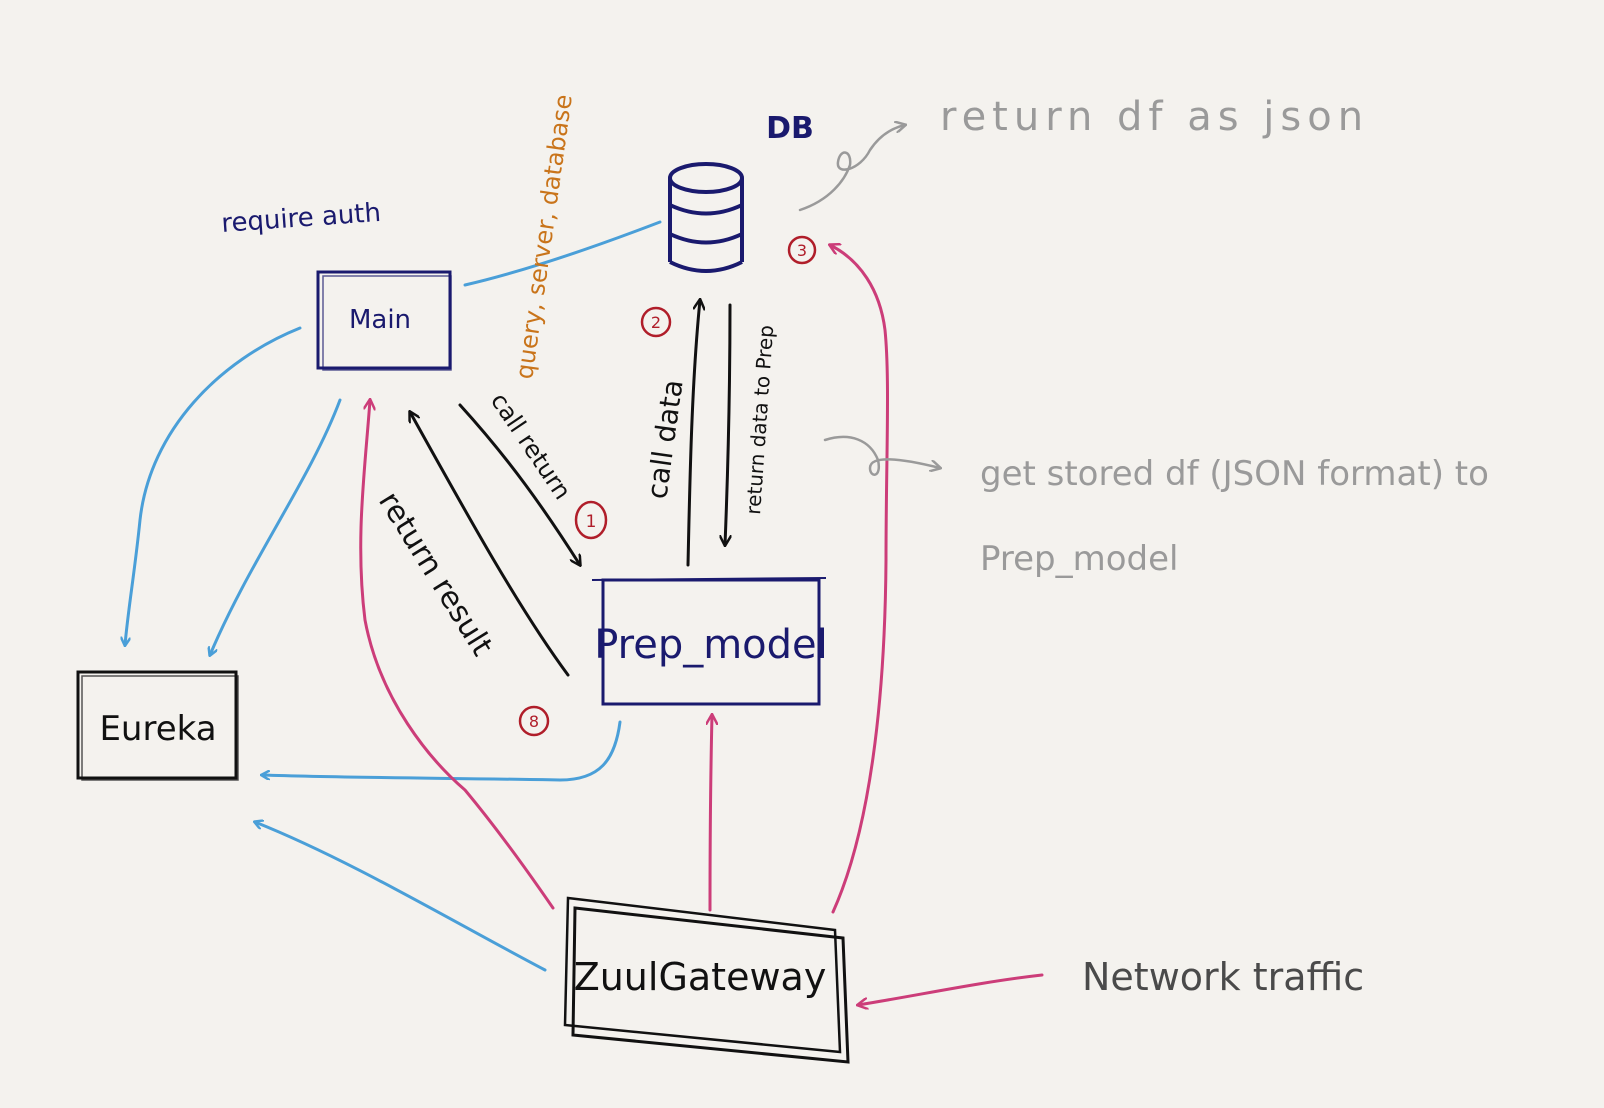 This screenshot has height=1108, width=1604. I want to click on return-result-label: return result, so click(435, 574).